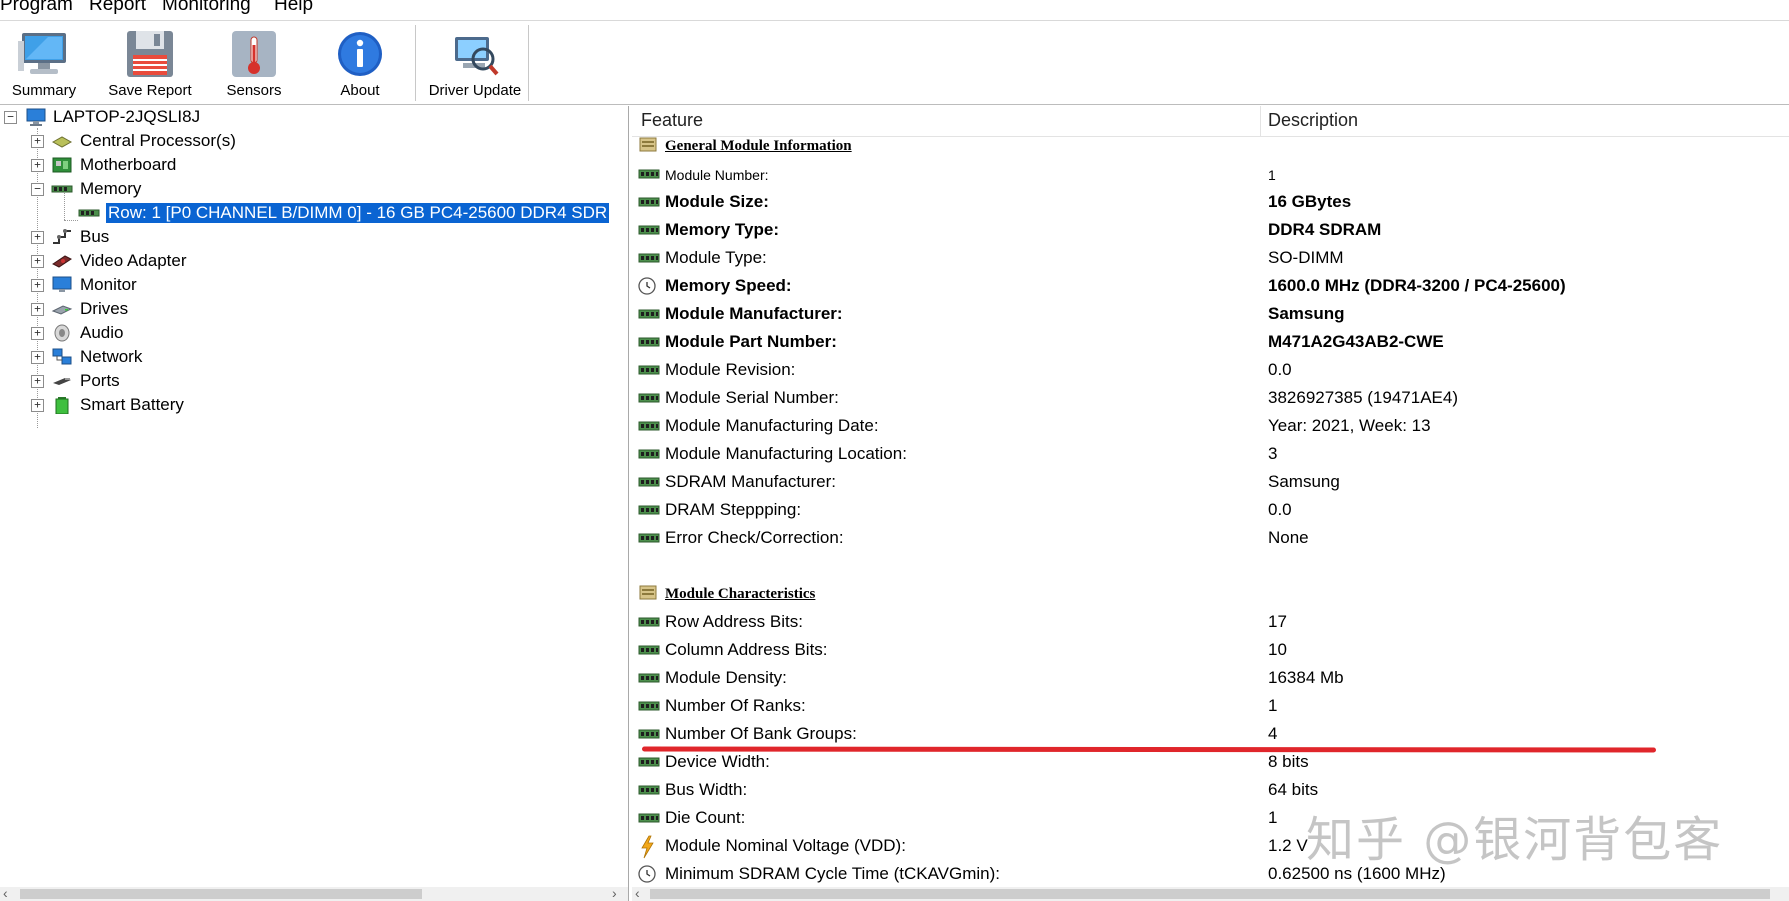 This screenshot has height=901, width=1789. I want to click on tree-item-label: Memory, so click(111, 188).